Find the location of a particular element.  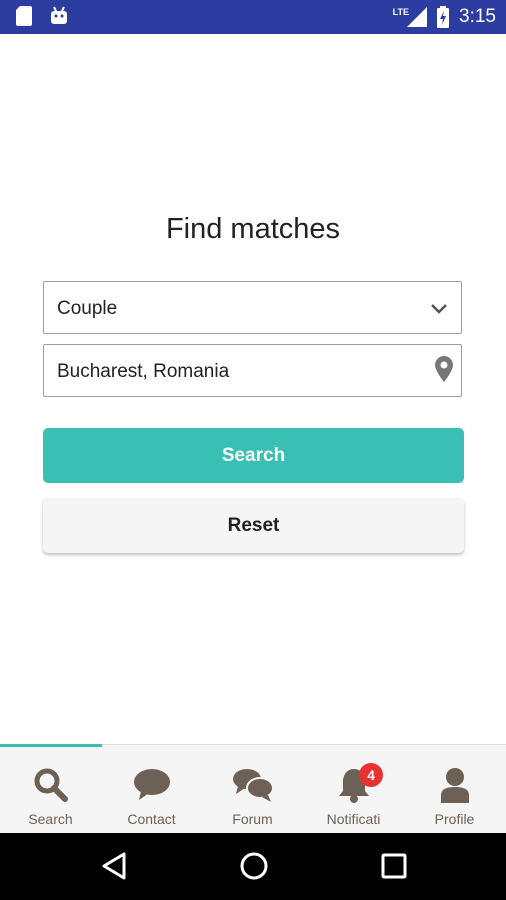

tab-label: Contact is located at coordinates (151, 819).